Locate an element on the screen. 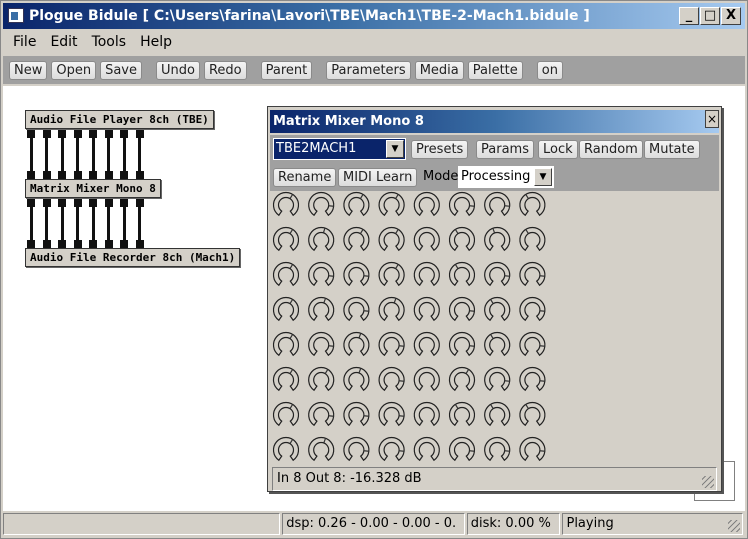  node-audio-file-recorder: Audio File Recorder 8ch (Mach1) is located at coordinates (133, 257).